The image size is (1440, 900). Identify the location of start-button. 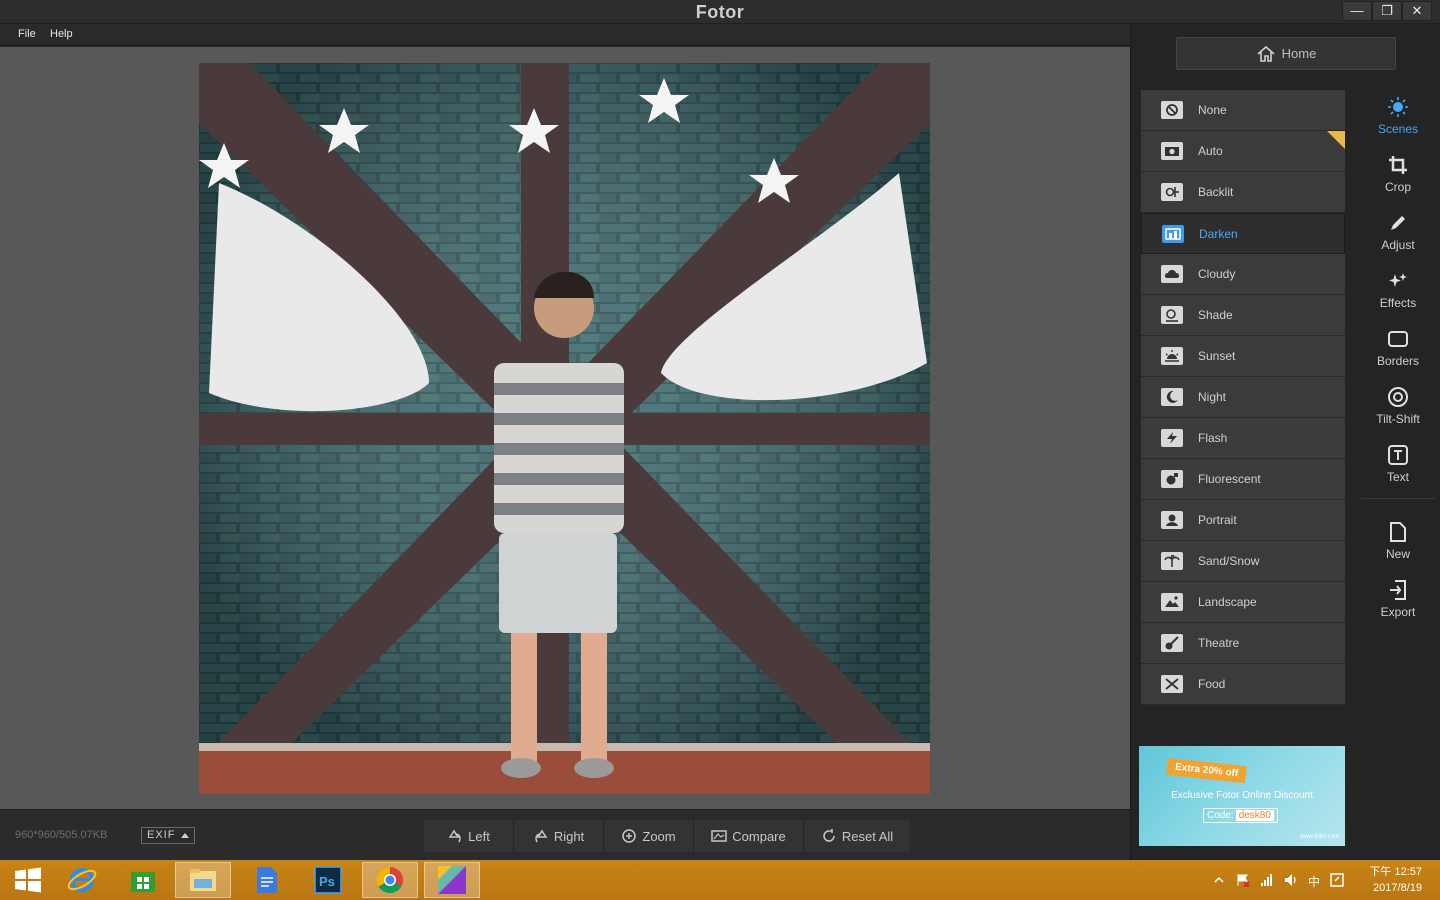
(28, 880).